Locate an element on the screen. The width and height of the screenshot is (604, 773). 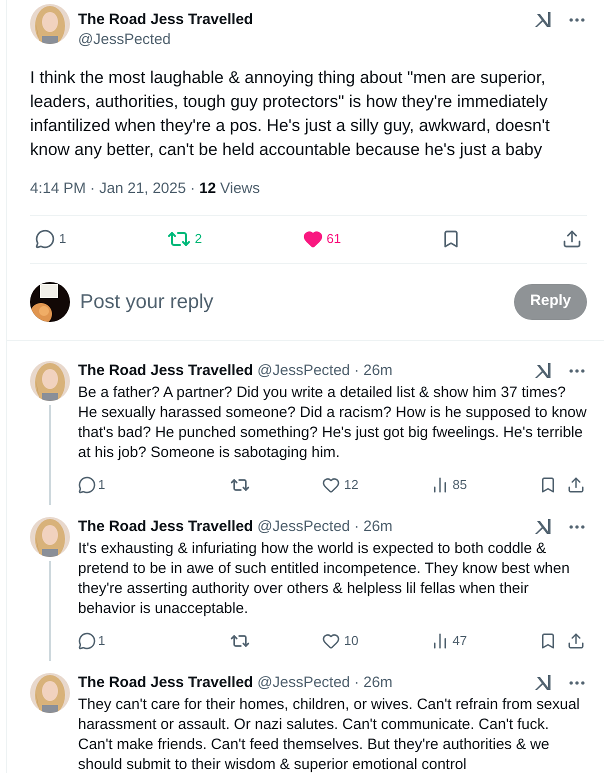
post-meta: 4:14 PM · Jan 21, 2025 · 12 Views is located at coordinates (308, 197).